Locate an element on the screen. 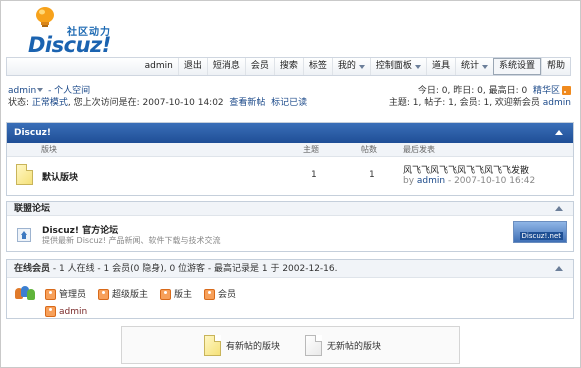 This screenshot has height=368, width=581. column-headers: 版块 主题 帖数 最后发表 is located at coordinates (290, 150).